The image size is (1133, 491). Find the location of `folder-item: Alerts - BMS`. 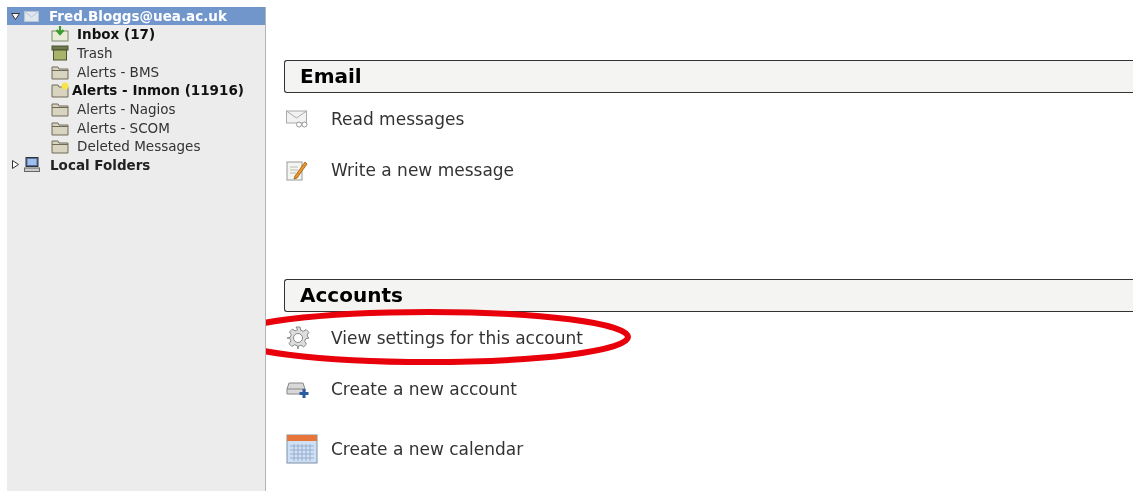

folder-item: Alerts - BMS is located at coordinates (136, 72).